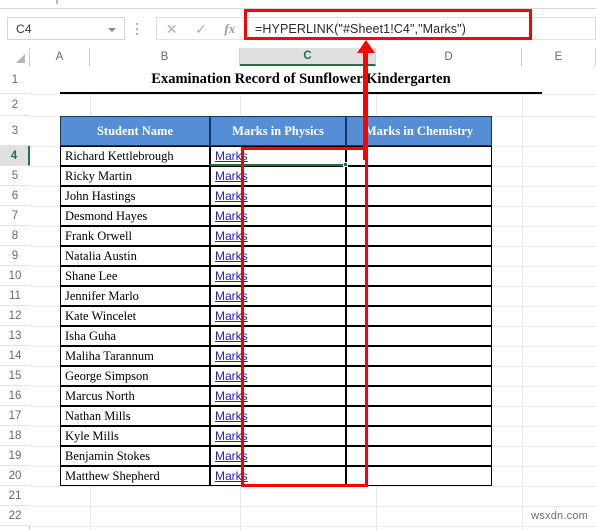  Describe the element at coordinates (15, 196) in the screenshot. I see `row-header-6: 6` at that location.